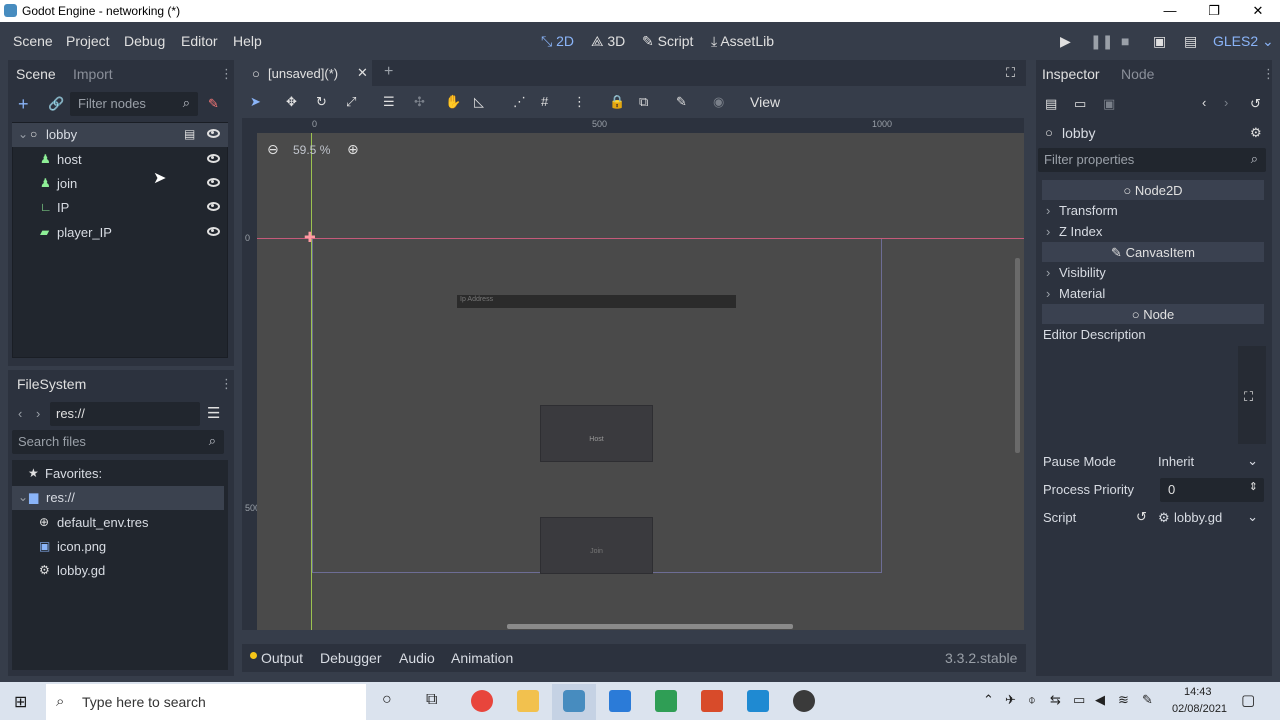  Describe the element at coordinates (596, 301) in the screenshot. I see `ip-address-lineedit: Ip Address` at that location.